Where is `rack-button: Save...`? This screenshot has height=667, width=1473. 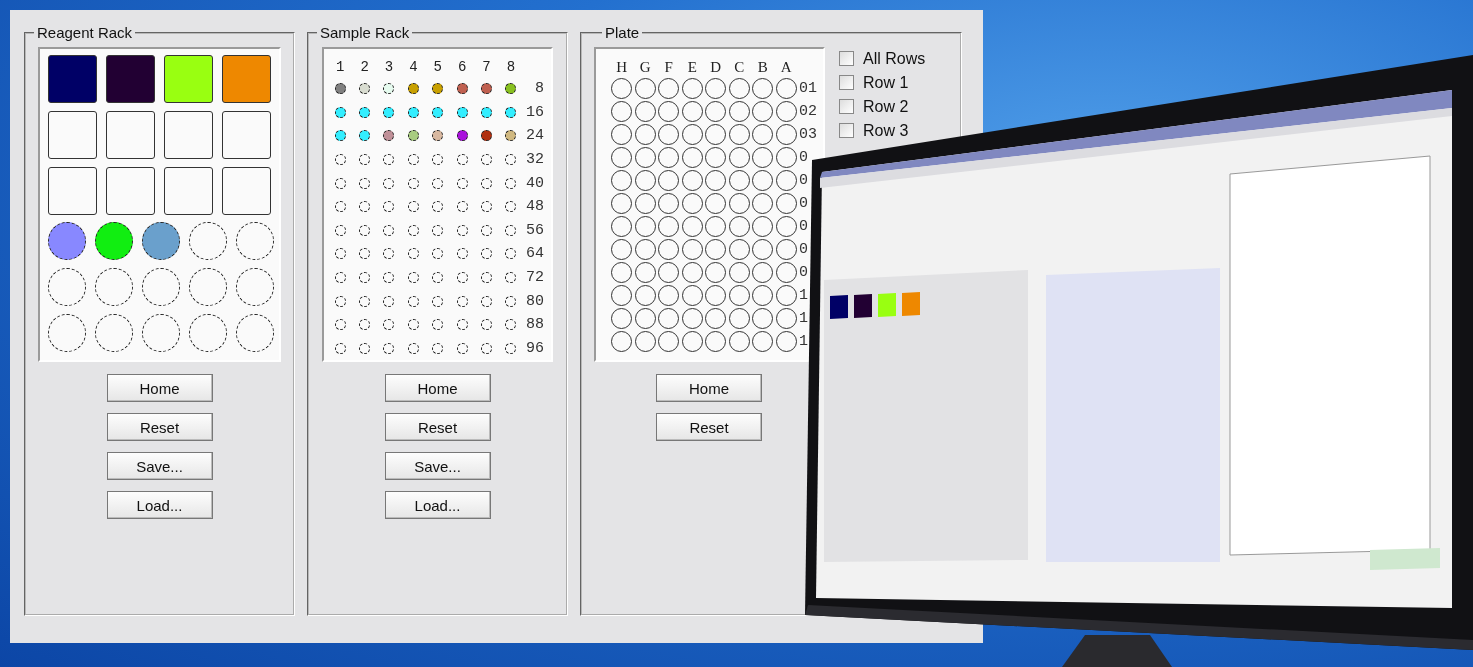
rack-button: Save... is located at coordinates (437, 466).